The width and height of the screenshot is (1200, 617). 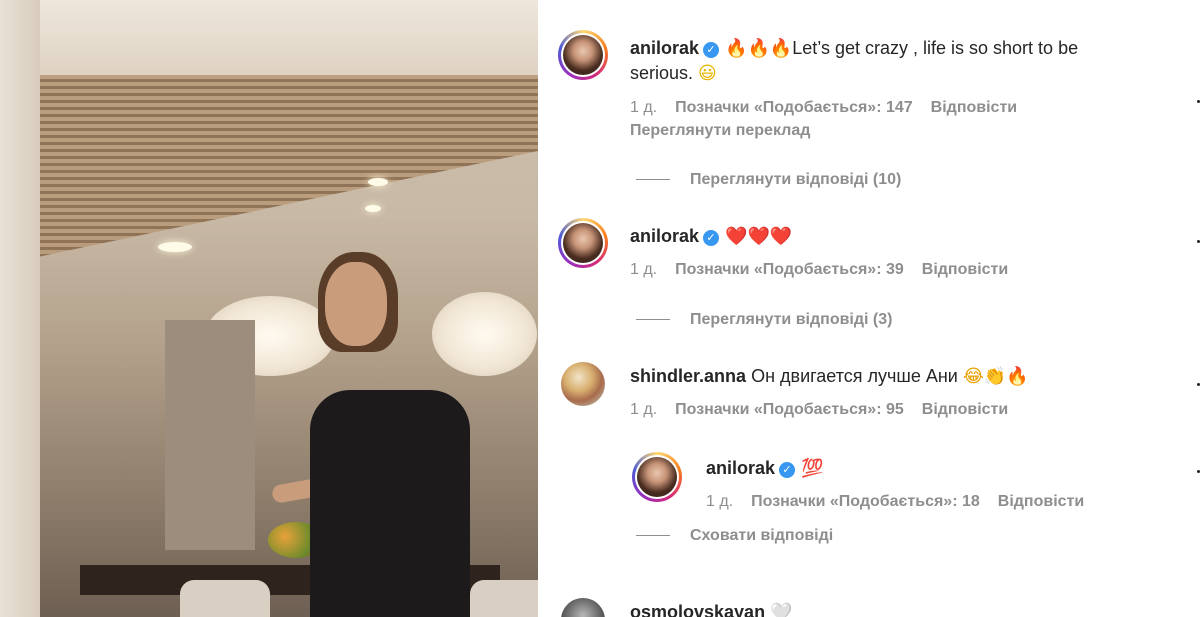 I want to click on ceiling, so click(x=269, y=40).